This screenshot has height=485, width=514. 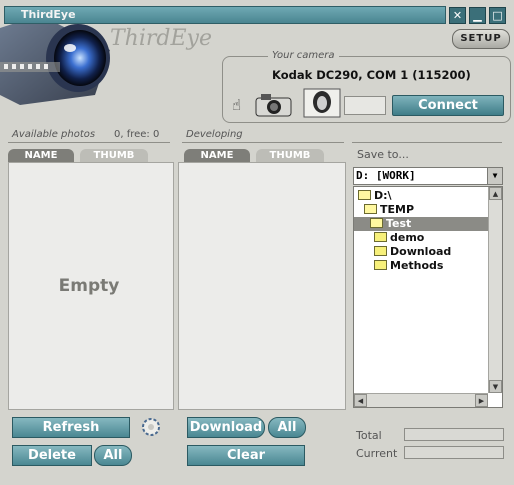 I want to click on window-title: ThirdEye, so click(x=48, y=14).